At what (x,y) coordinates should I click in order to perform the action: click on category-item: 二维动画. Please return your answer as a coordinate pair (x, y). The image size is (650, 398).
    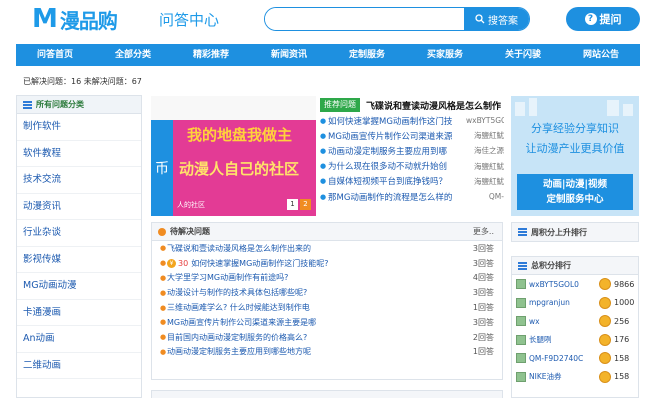
    Looking at the image, I should click on (79, 366).